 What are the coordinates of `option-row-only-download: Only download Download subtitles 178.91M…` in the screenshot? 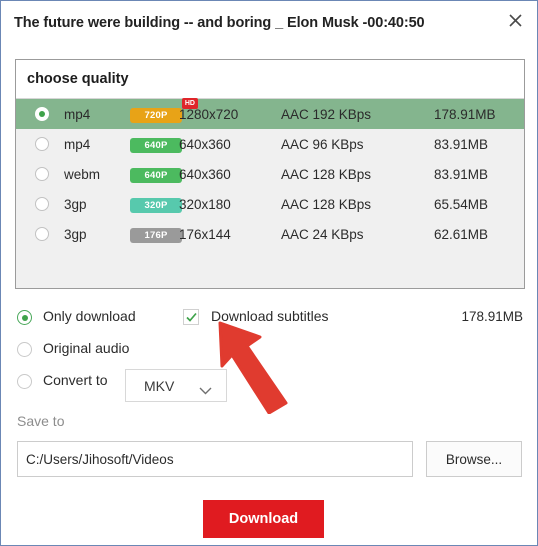 It's located at (270, 320).